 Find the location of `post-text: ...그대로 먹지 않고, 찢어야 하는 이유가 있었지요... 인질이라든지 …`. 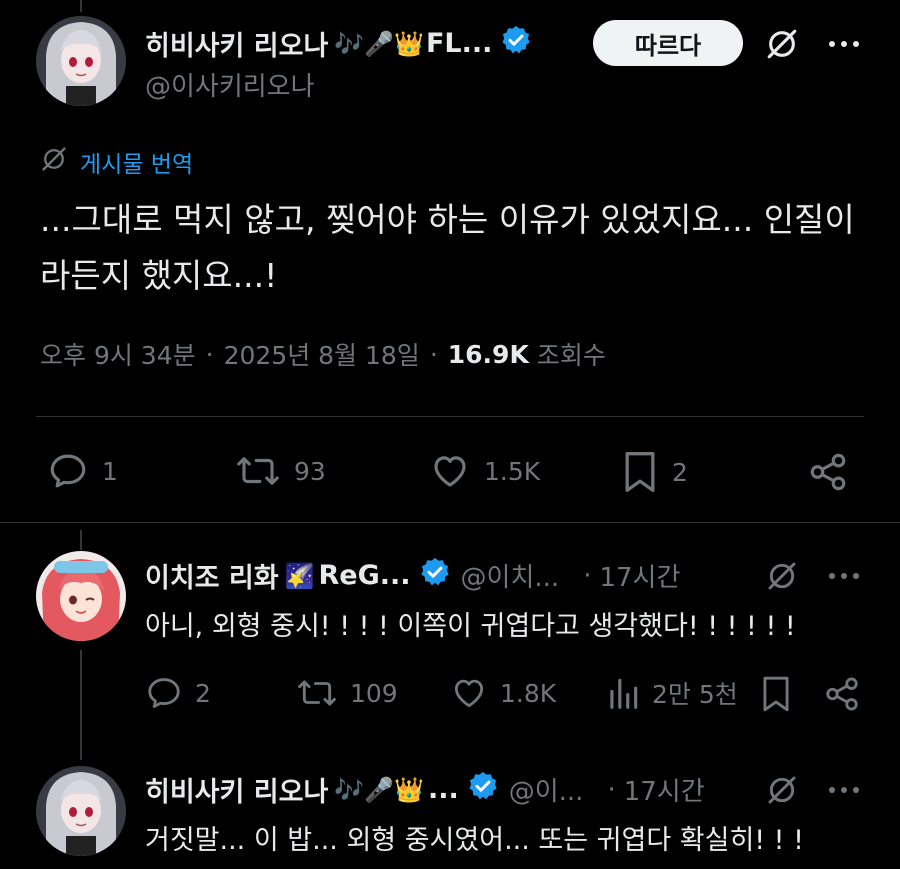

post-text: ...그대로 먹지 않고, 찢어야 하는 이유가 있었지요... 인질이라든지 … is located at coordinates (447, 247).